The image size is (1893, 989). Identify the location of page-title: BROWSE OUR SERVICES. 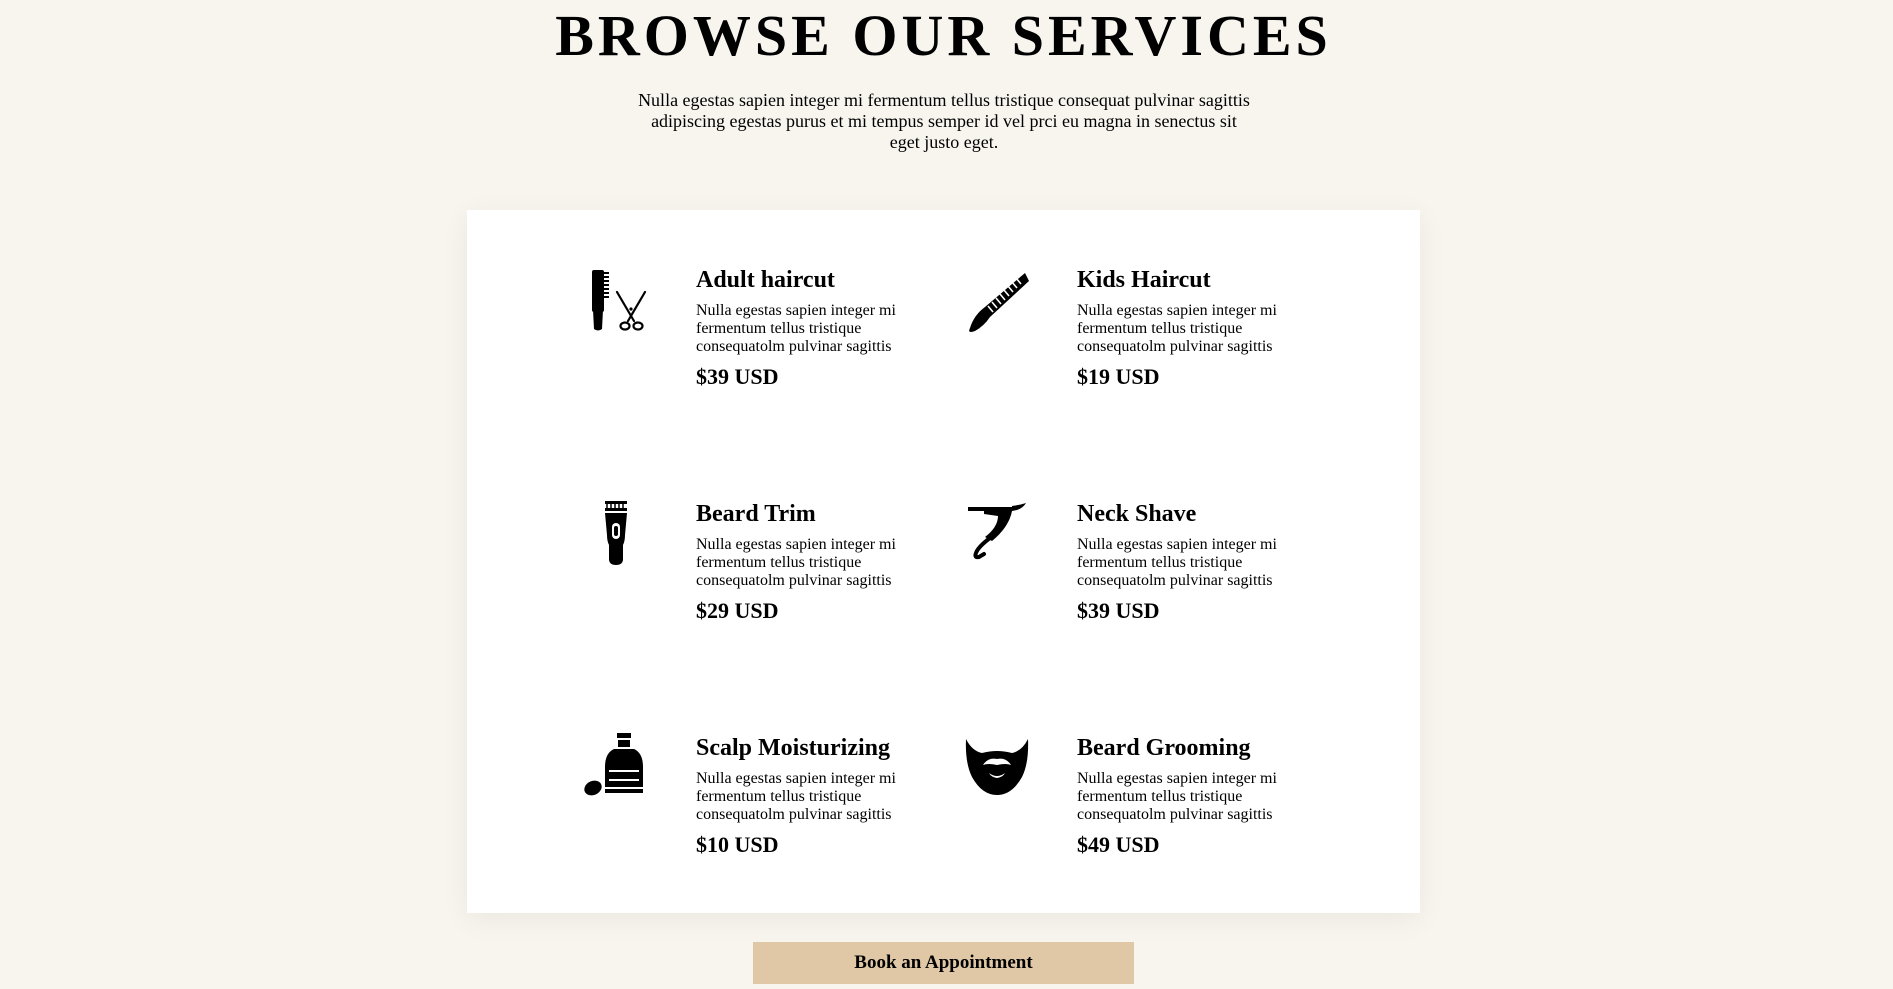
(943, 35).